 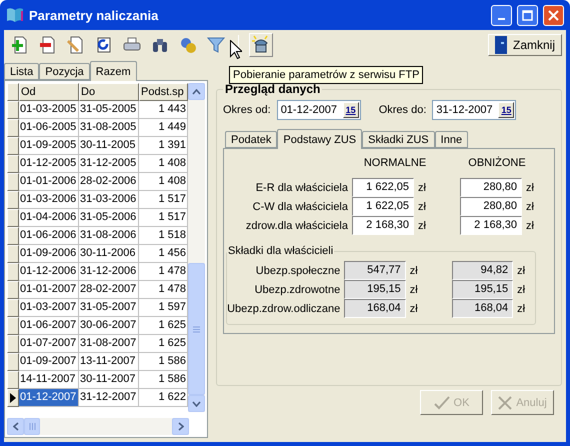 What do you see at coordinates (49, 164) in the screenshot?
I see `table-cell: 01-12-2005` at bounding box center [49, 164].